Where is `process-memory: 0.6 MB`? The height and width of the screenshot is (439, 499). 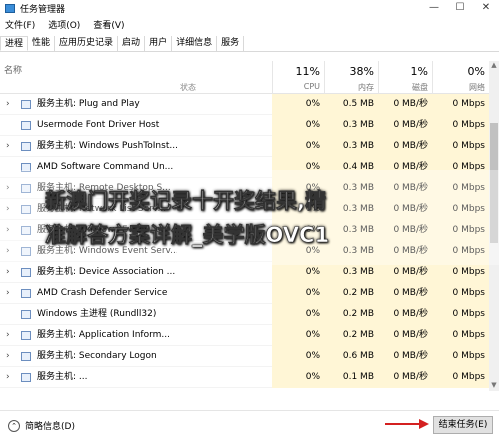
process-memory: 0.6 MB is located at coordinates (351, 356).